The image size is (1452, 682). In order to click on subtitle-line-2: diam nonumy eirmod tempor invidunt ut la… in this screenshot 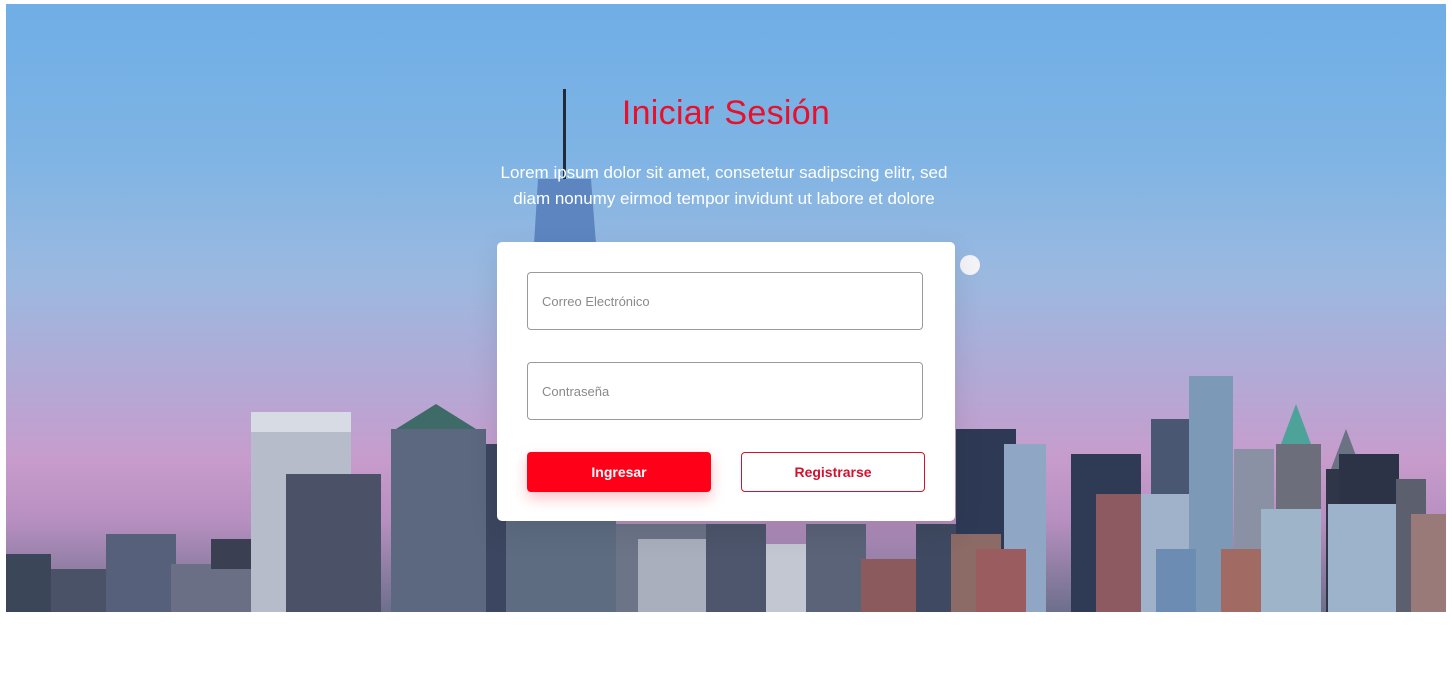, I will do `click(724, 198)`.